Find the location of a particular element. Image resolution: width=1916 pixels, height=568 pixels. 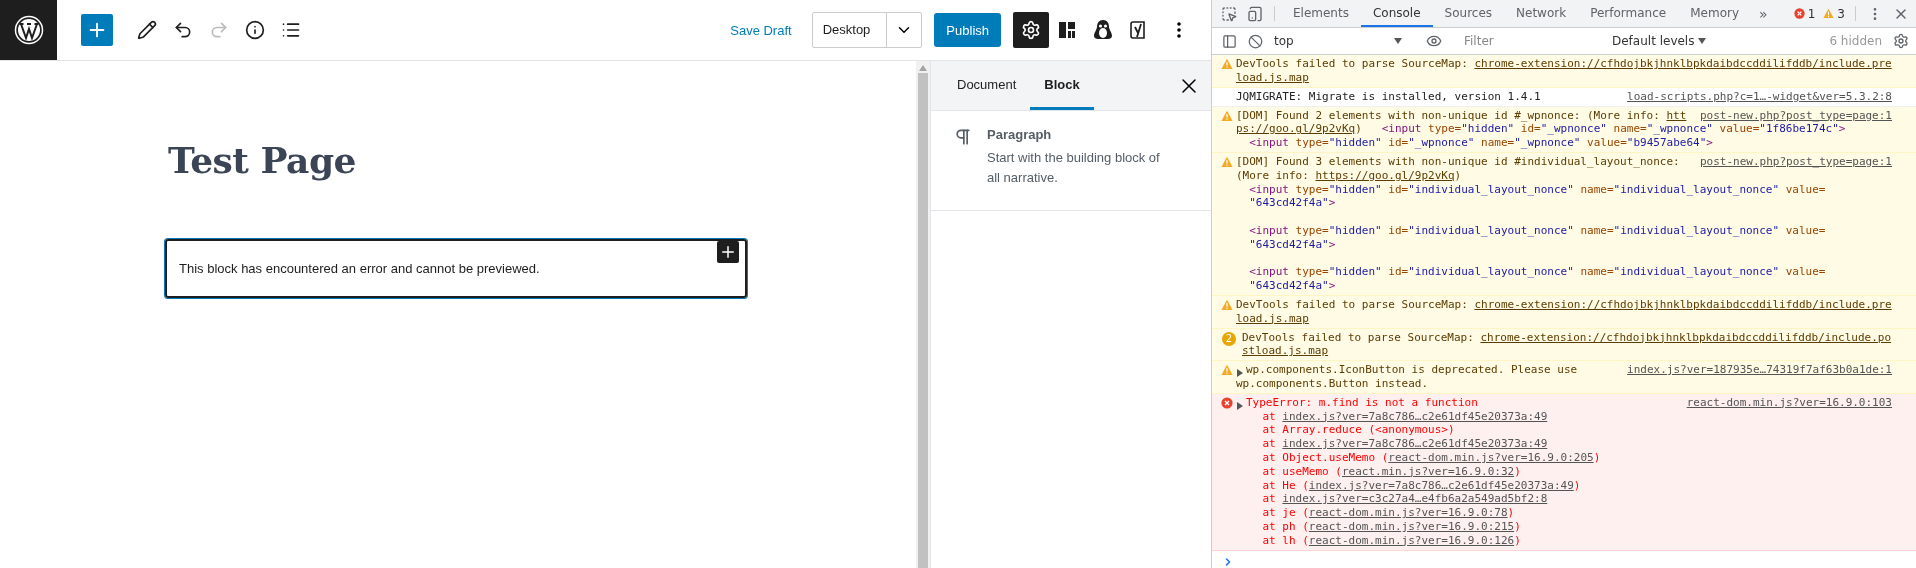

message-link: ps://goo.gl/9p2vKq is located at coordinates (1296, 129).